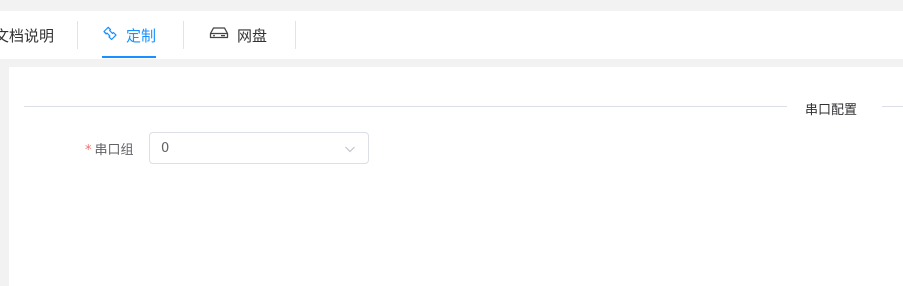 The height and width of the screenshot is (286, 903). I want to click on customize-icon, so click(110, 35).